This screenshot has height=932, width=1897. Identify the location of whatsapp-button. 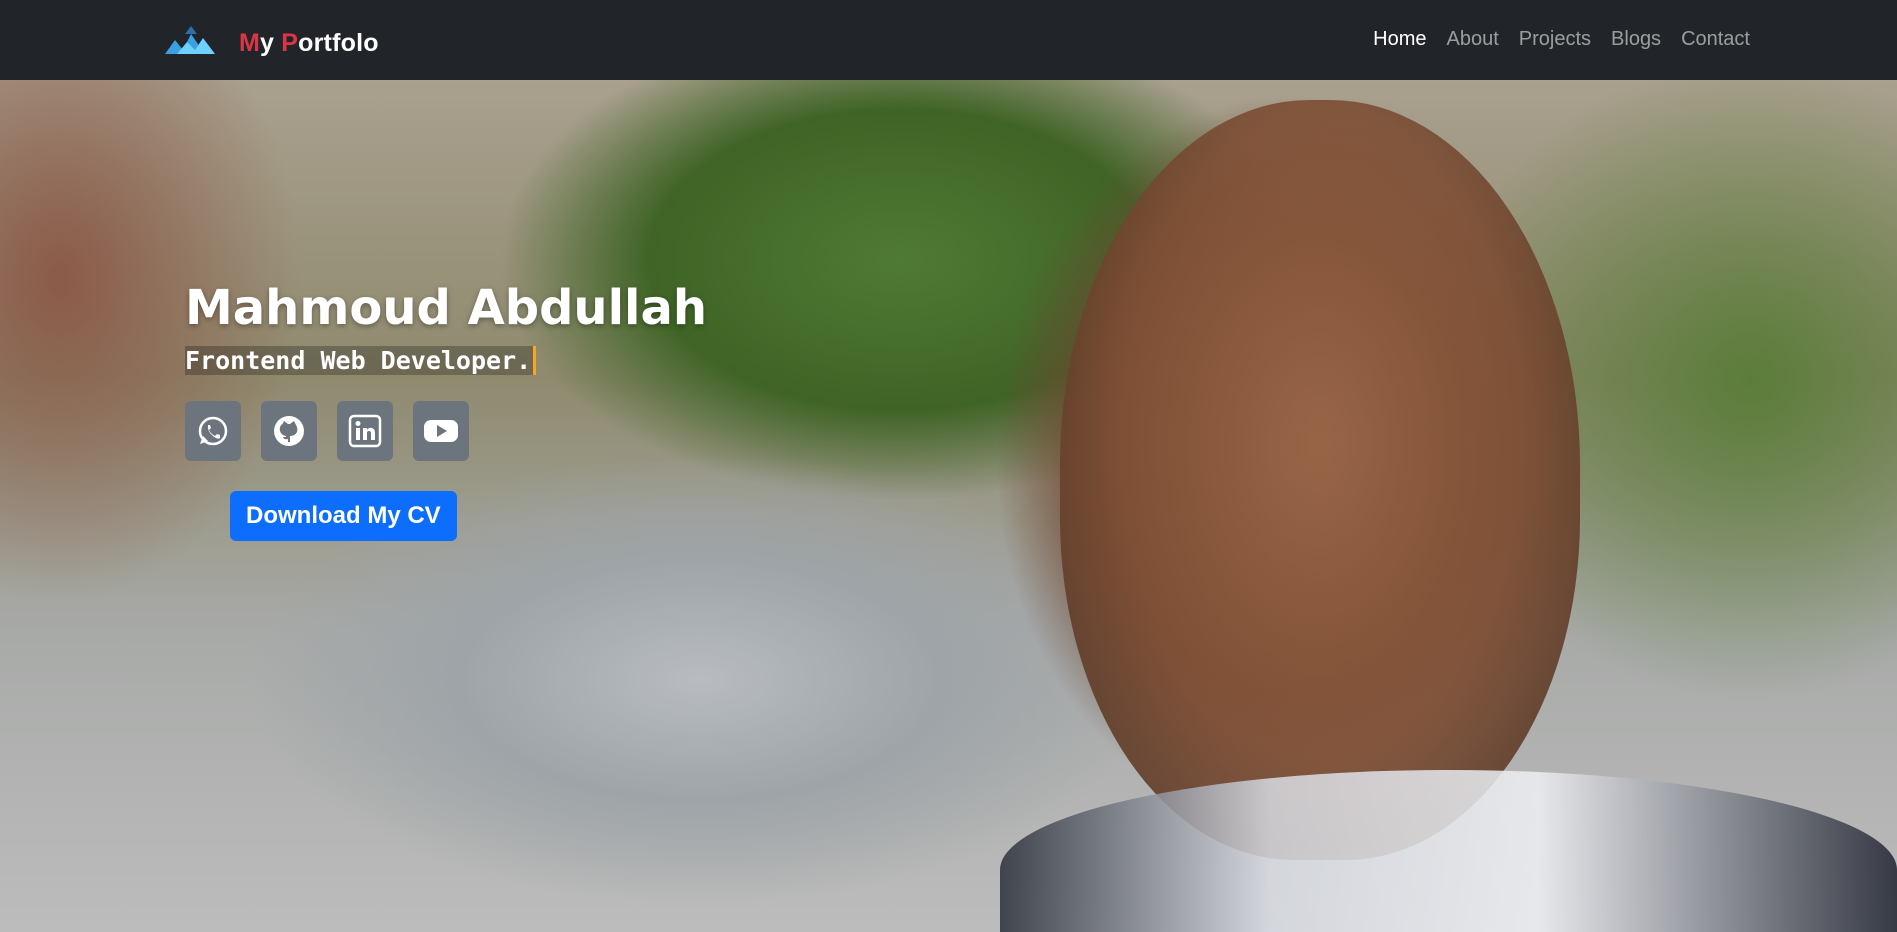
(213, 431).